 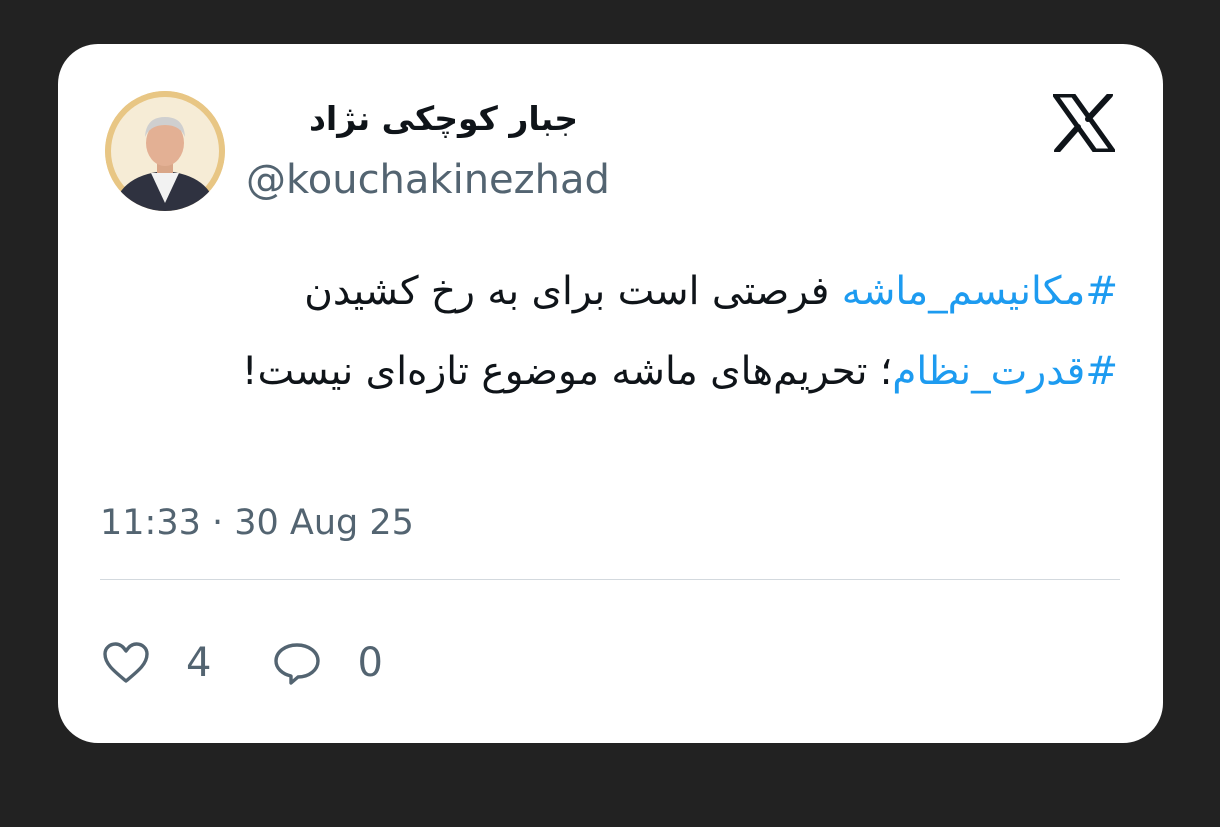 I want to click on replies-count: 0, so click(x=370, y=663).